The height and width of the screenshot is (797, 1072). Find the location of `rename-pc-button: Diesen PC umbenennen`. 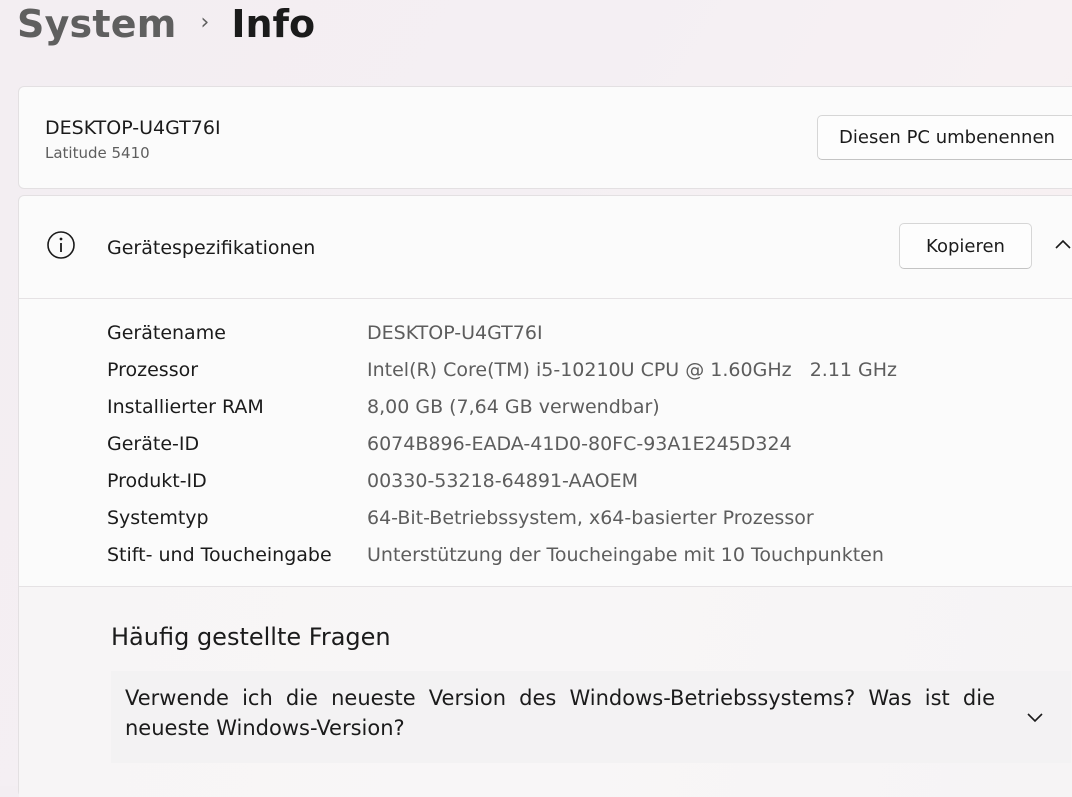

rename-pc-button: Diesen PC umbenennen is located at coordinates (944, 137).